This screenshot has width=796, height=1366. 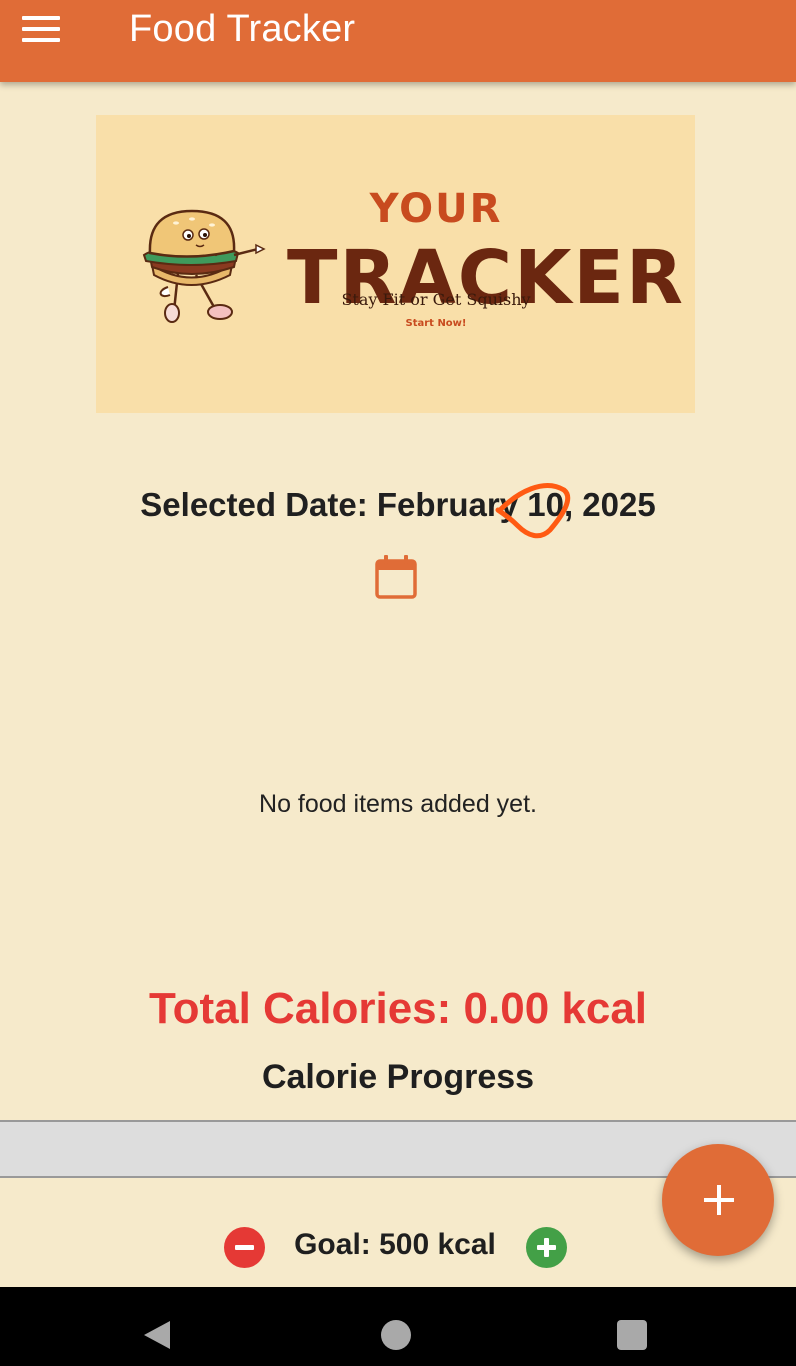 I want to click on selected-date-label: Selected Date: February 10, 2025, so click(x=398, y=504).